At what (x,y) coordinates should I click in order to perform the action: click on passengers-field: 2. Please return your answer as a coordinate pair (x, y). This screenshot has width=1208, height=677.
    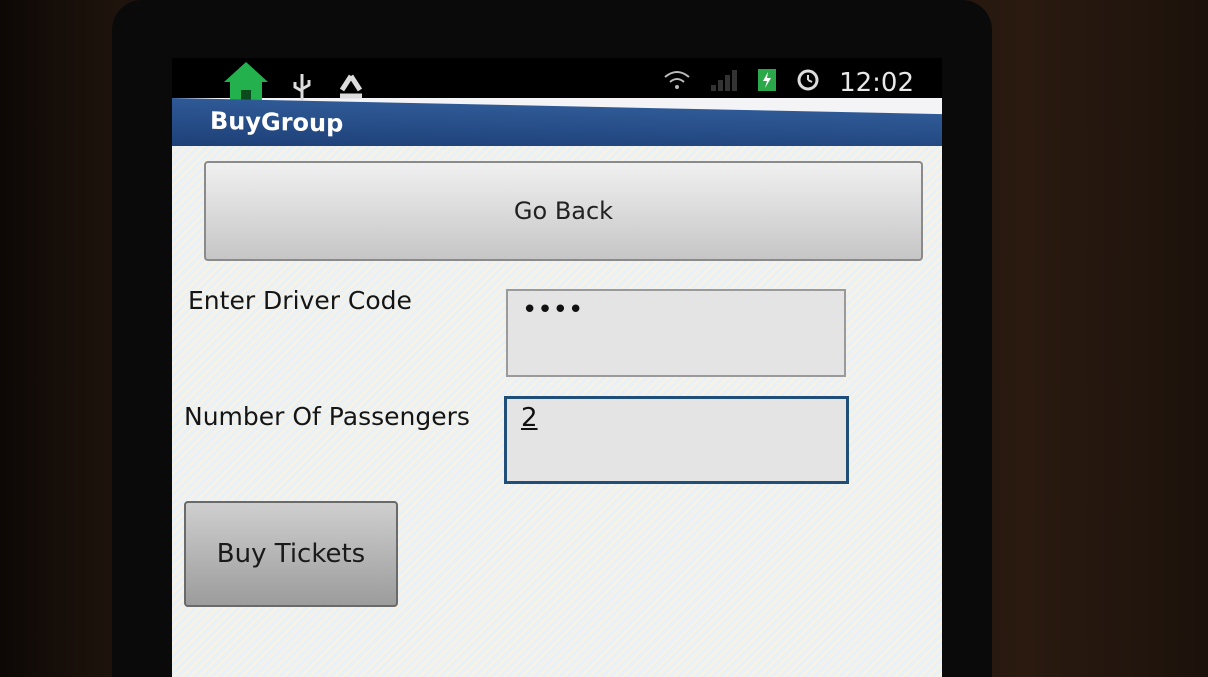
    Looking at the image, I should click on (676, 440).